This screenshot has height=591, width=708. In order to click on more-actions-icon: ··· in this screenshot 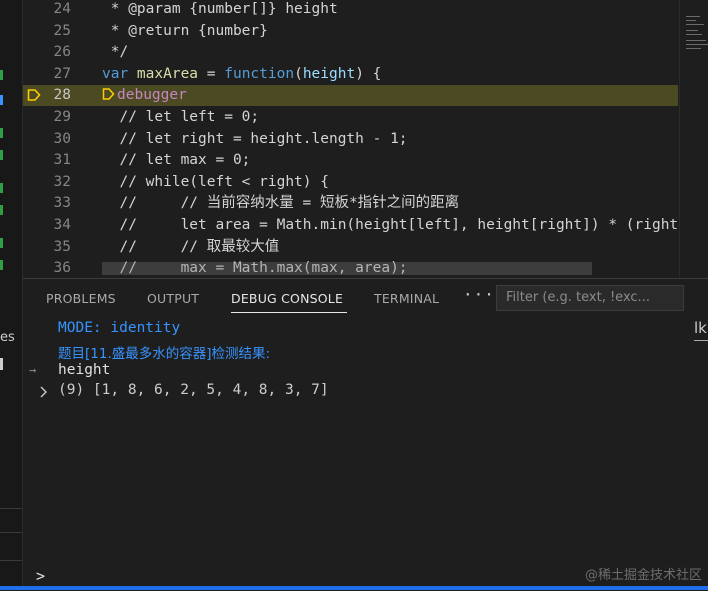, I will do `click(479, 294)`.